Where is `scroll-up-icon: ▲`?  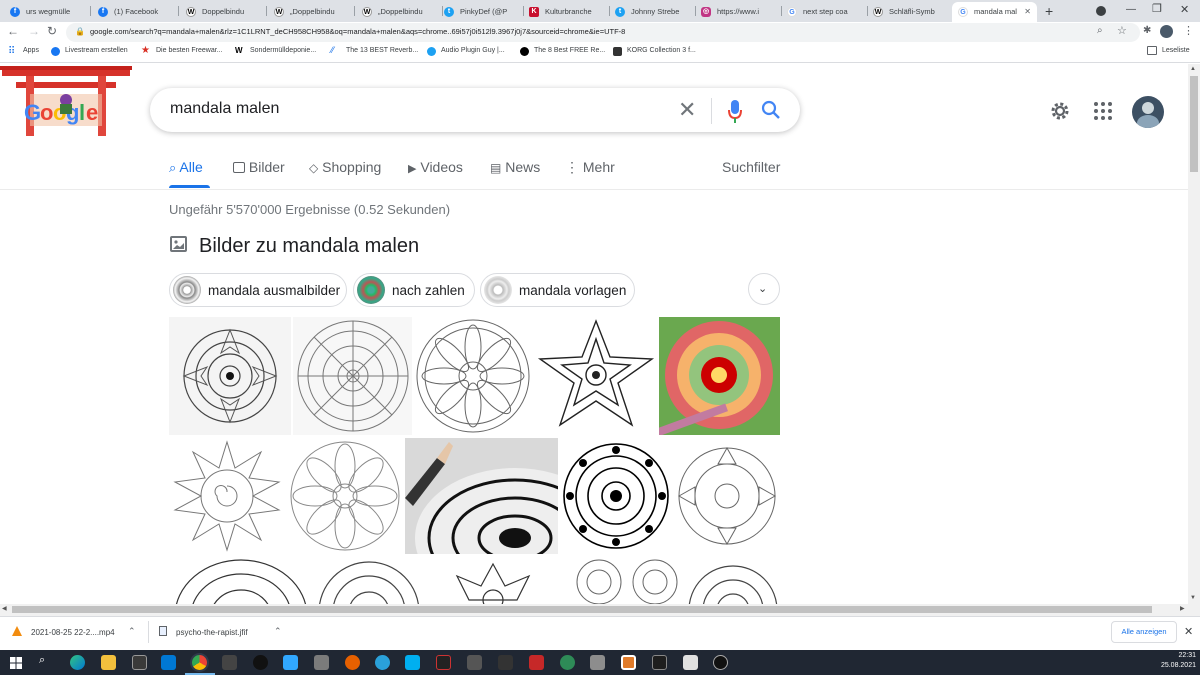 scroll-up-icon: ▲ is located at coordinates (1193, 69).